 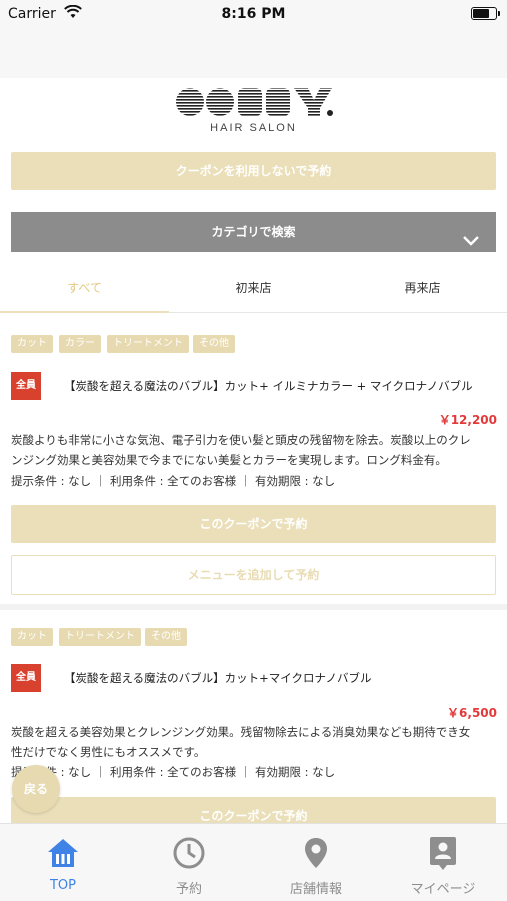 What do you see at coordinates (80, 344) in the screenshot?
I see `coupon-tag: カラー` at bounding box center [80, 344].